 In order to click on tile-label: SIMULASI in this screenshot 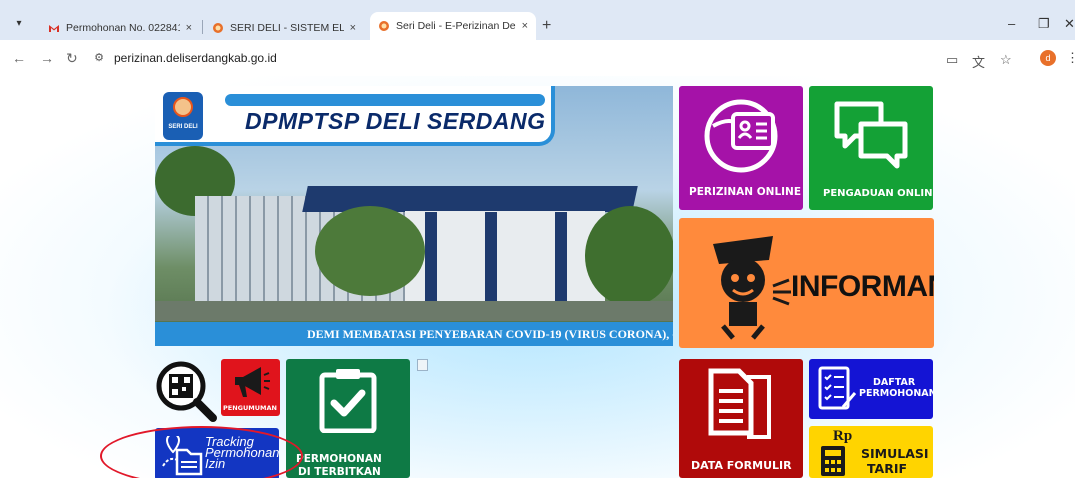, I will do `click(895, 453)`.